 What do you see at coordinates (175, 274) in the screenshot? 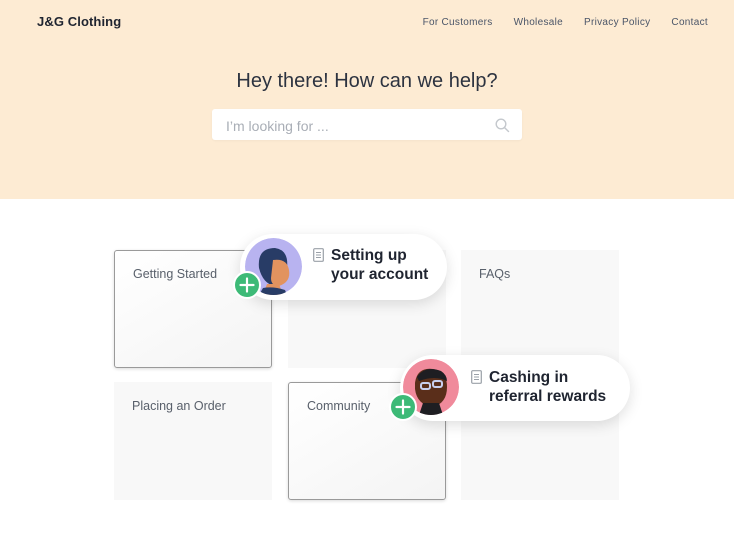
I see `card-label: Getting Started` at bounding box center [175, 274].